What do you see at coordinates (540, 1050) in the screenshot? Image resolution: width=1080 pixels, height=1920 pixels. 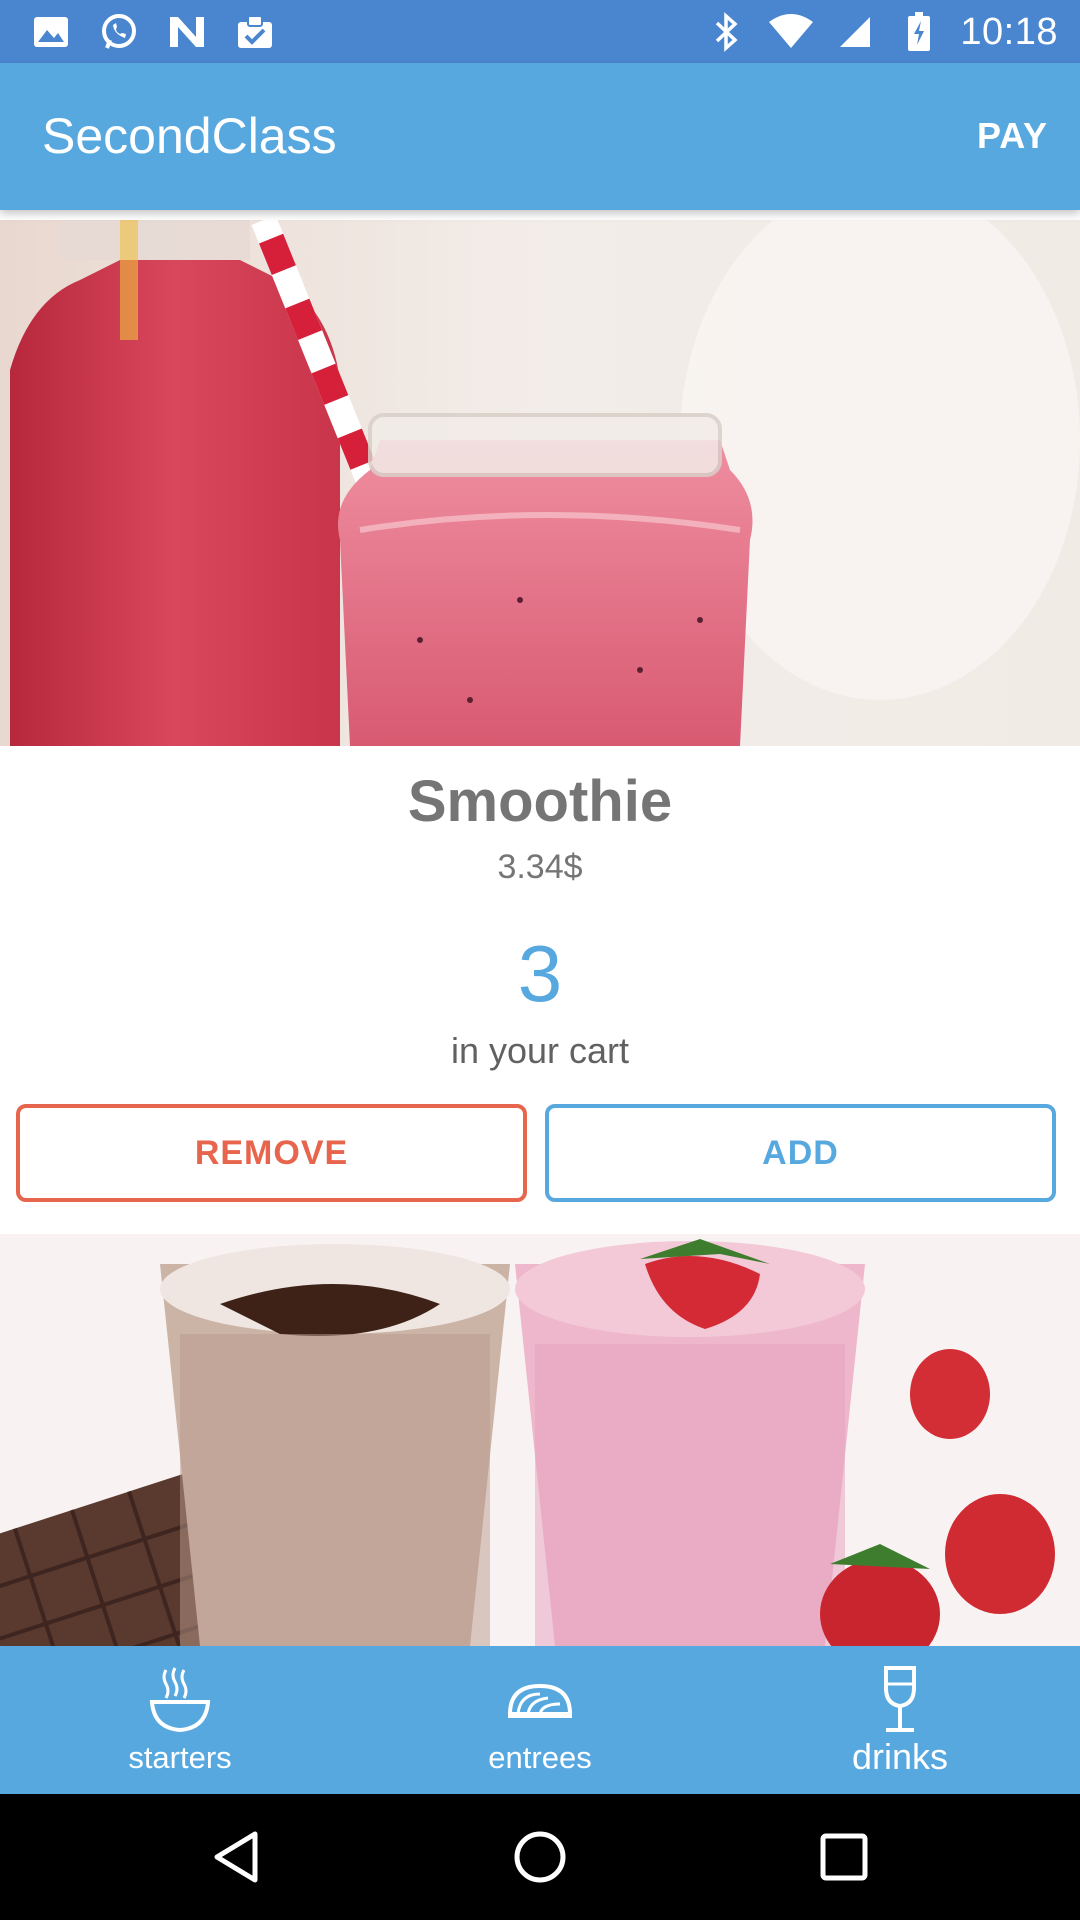 I see `cart-label: in your cart` at bounding box center [540, 1050].